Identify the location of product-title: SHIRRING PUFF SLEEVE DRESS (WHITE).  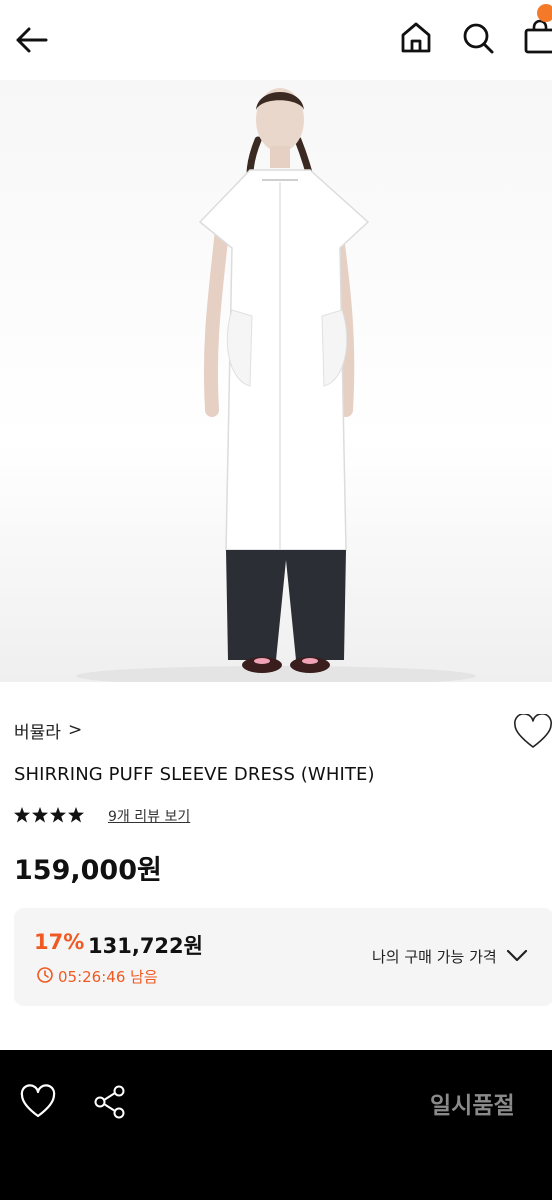
(194, 774).